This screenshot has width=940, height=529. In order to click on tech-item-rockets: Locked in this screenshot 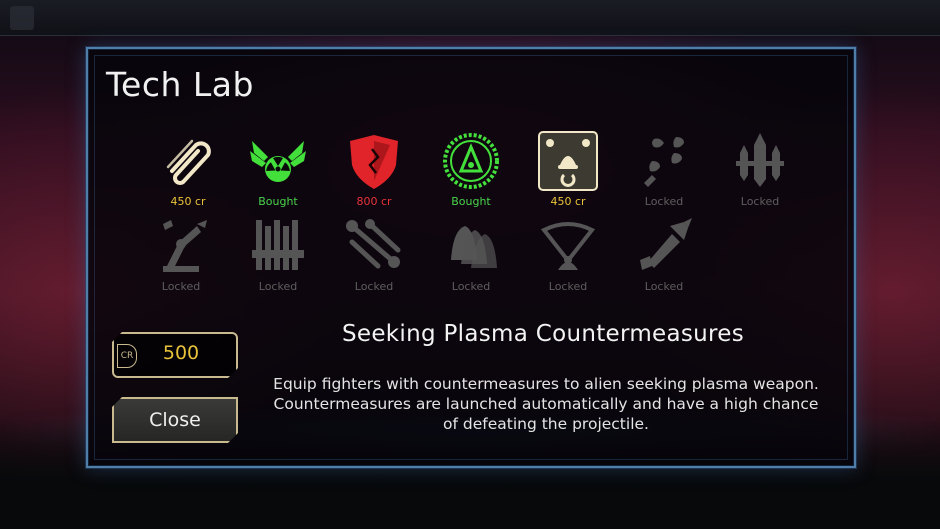, I will do `click(760, 171)`.